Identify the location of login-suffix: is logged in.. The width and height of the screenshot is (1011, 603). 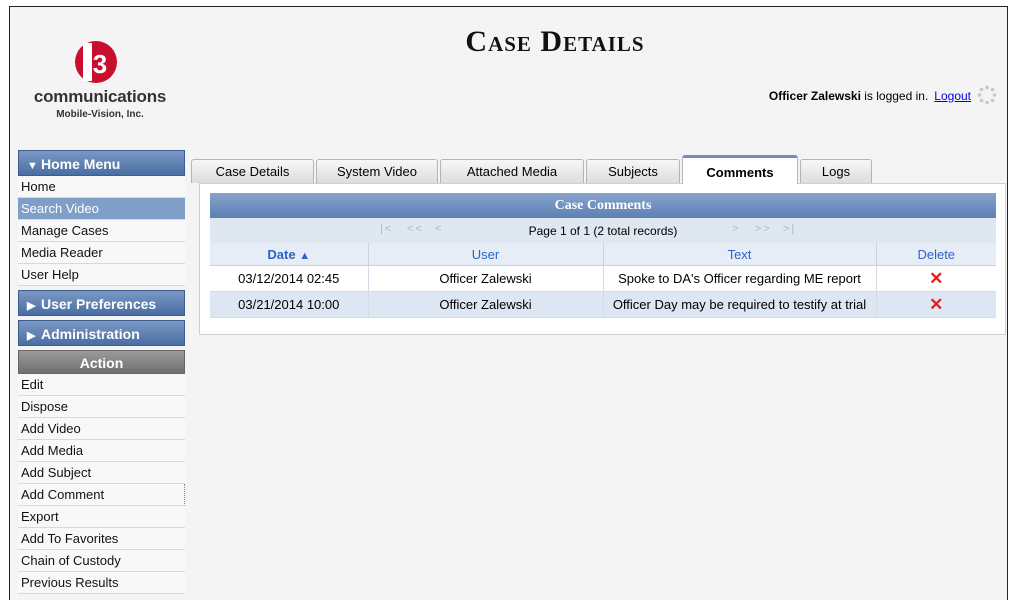
(894, 96).